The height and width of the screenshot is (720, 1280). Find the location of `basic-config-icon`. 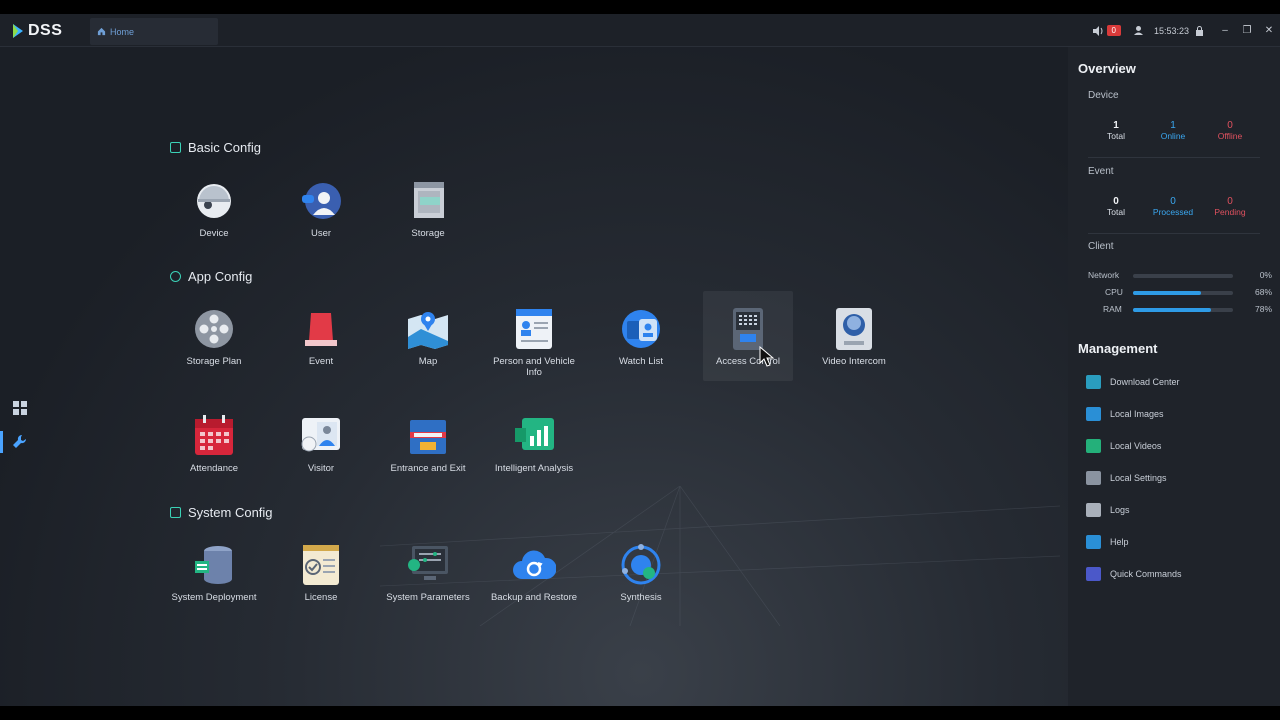

basic-config-icon is located at coordinates (175, 147).